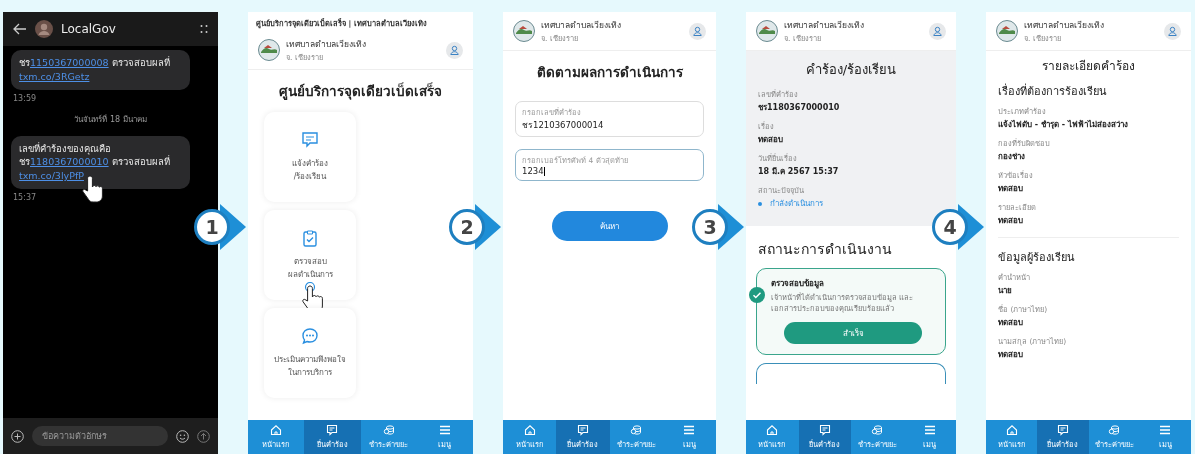 The height and width of the screenshot is (454, 1195). I want to click on add-icon, so click(17, 436).